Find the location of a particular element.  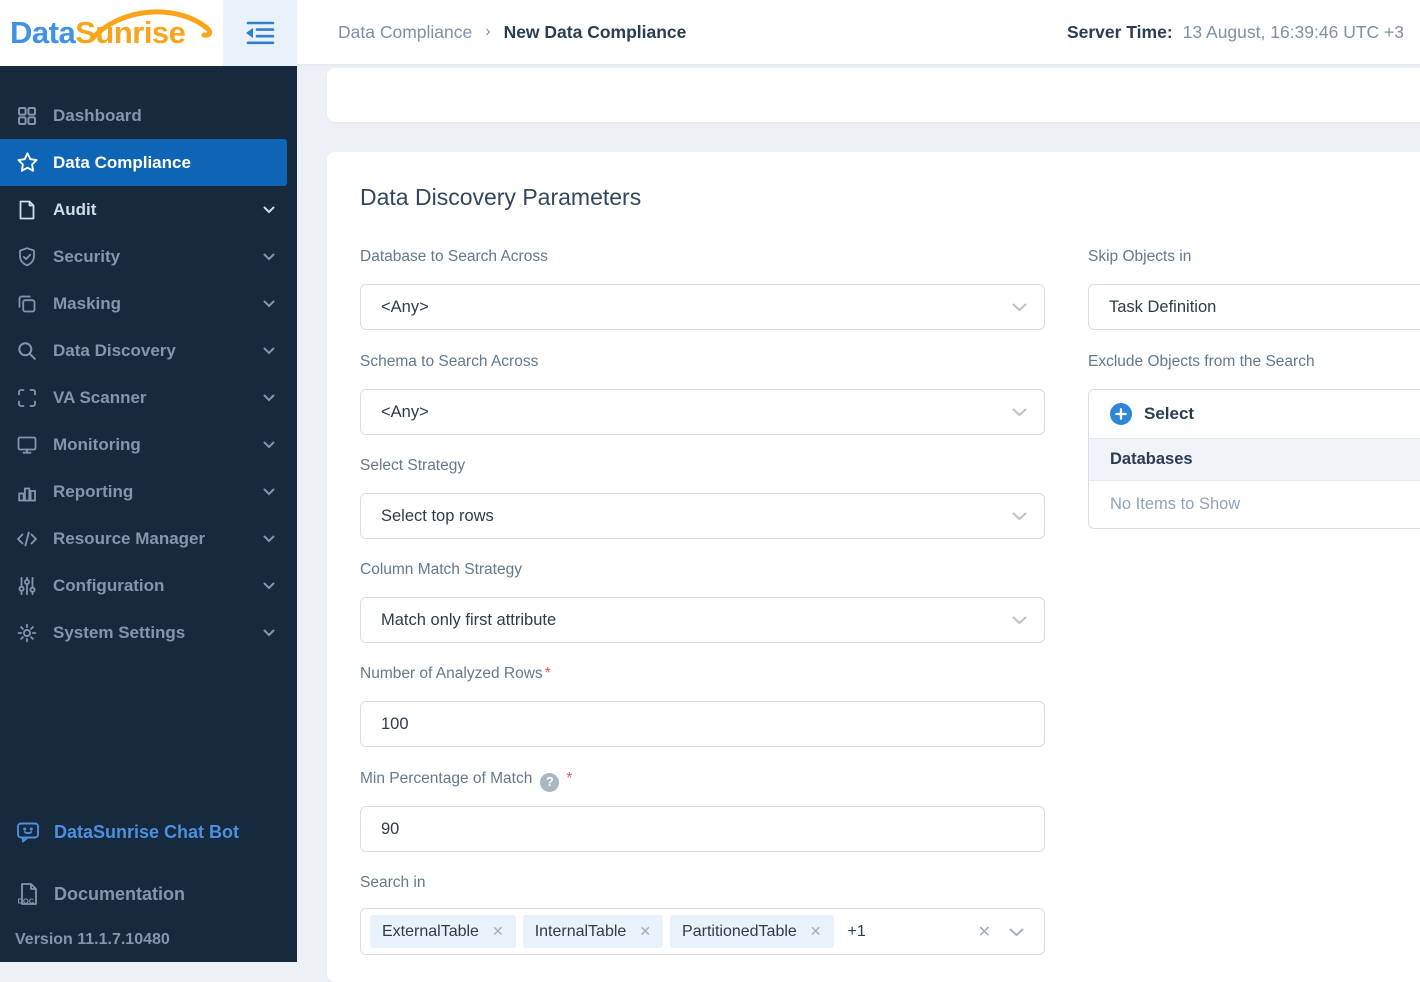

page-title: Data Discovery Parameters is located at coordinates (501, 197).